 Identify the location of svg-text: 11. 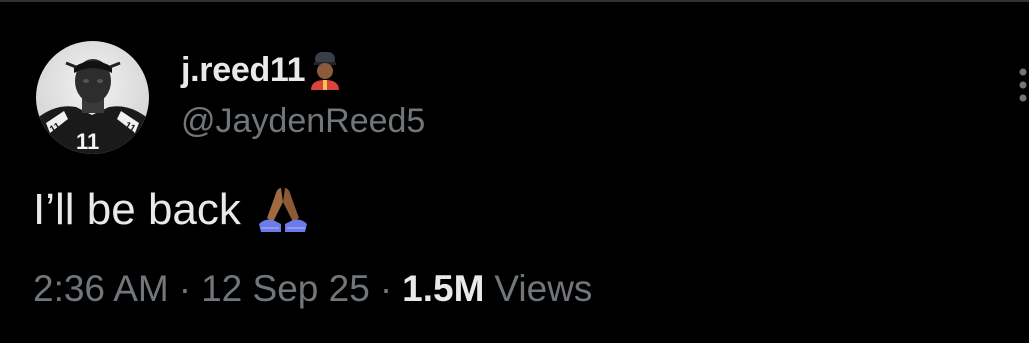
(87, 141).